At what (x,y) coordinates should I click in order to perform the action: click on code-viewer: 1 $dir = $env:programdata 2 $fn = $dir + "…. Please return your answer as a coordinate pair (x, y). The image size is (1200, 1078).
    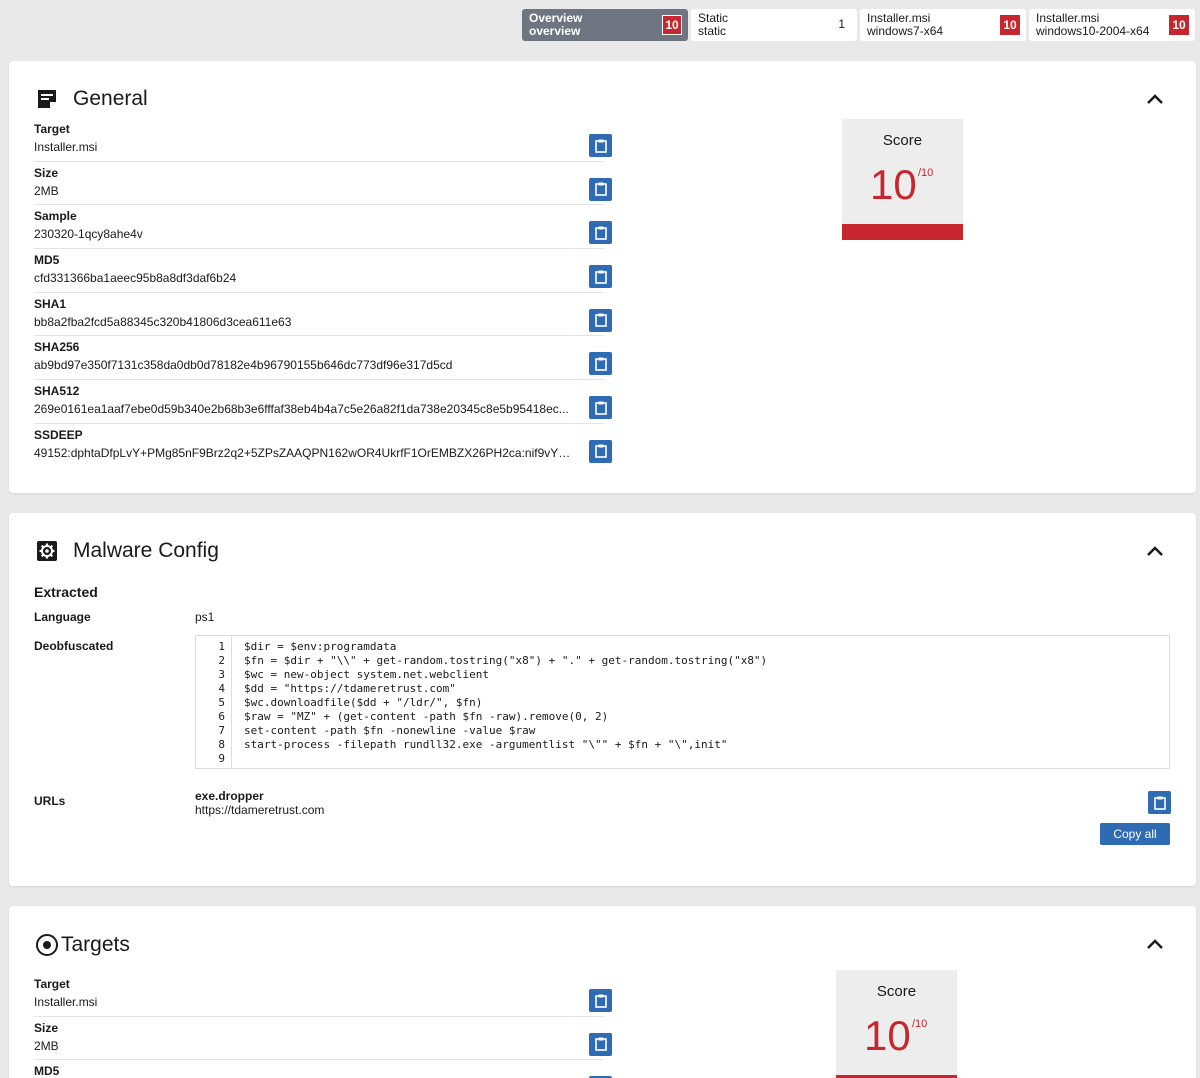
    Looking at the image, I should click on (682, 702).